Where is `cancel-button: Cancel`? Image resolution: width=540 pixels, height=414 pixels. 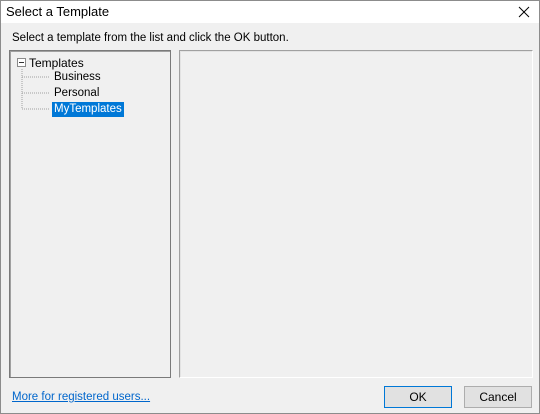 cancel-button: Cancel is located at coordinates (498, 397).